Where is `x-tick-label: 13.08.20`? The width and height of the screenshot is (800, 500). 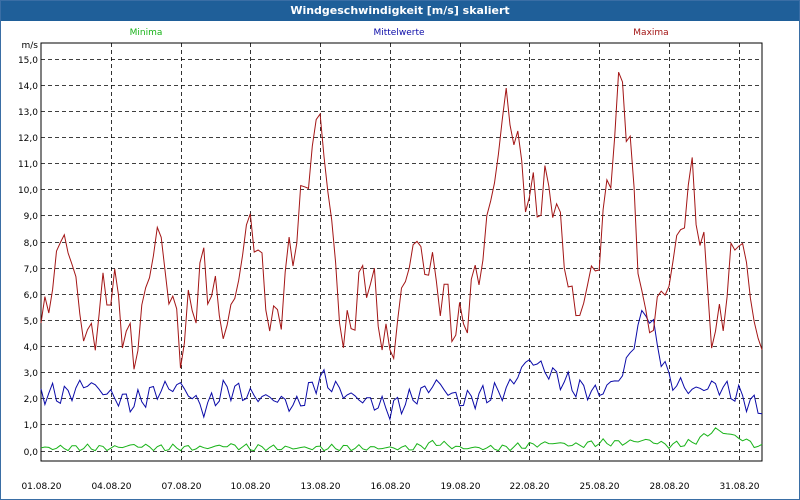 x-tick-label: 13.08.20 is located at coordinates (320, 487).